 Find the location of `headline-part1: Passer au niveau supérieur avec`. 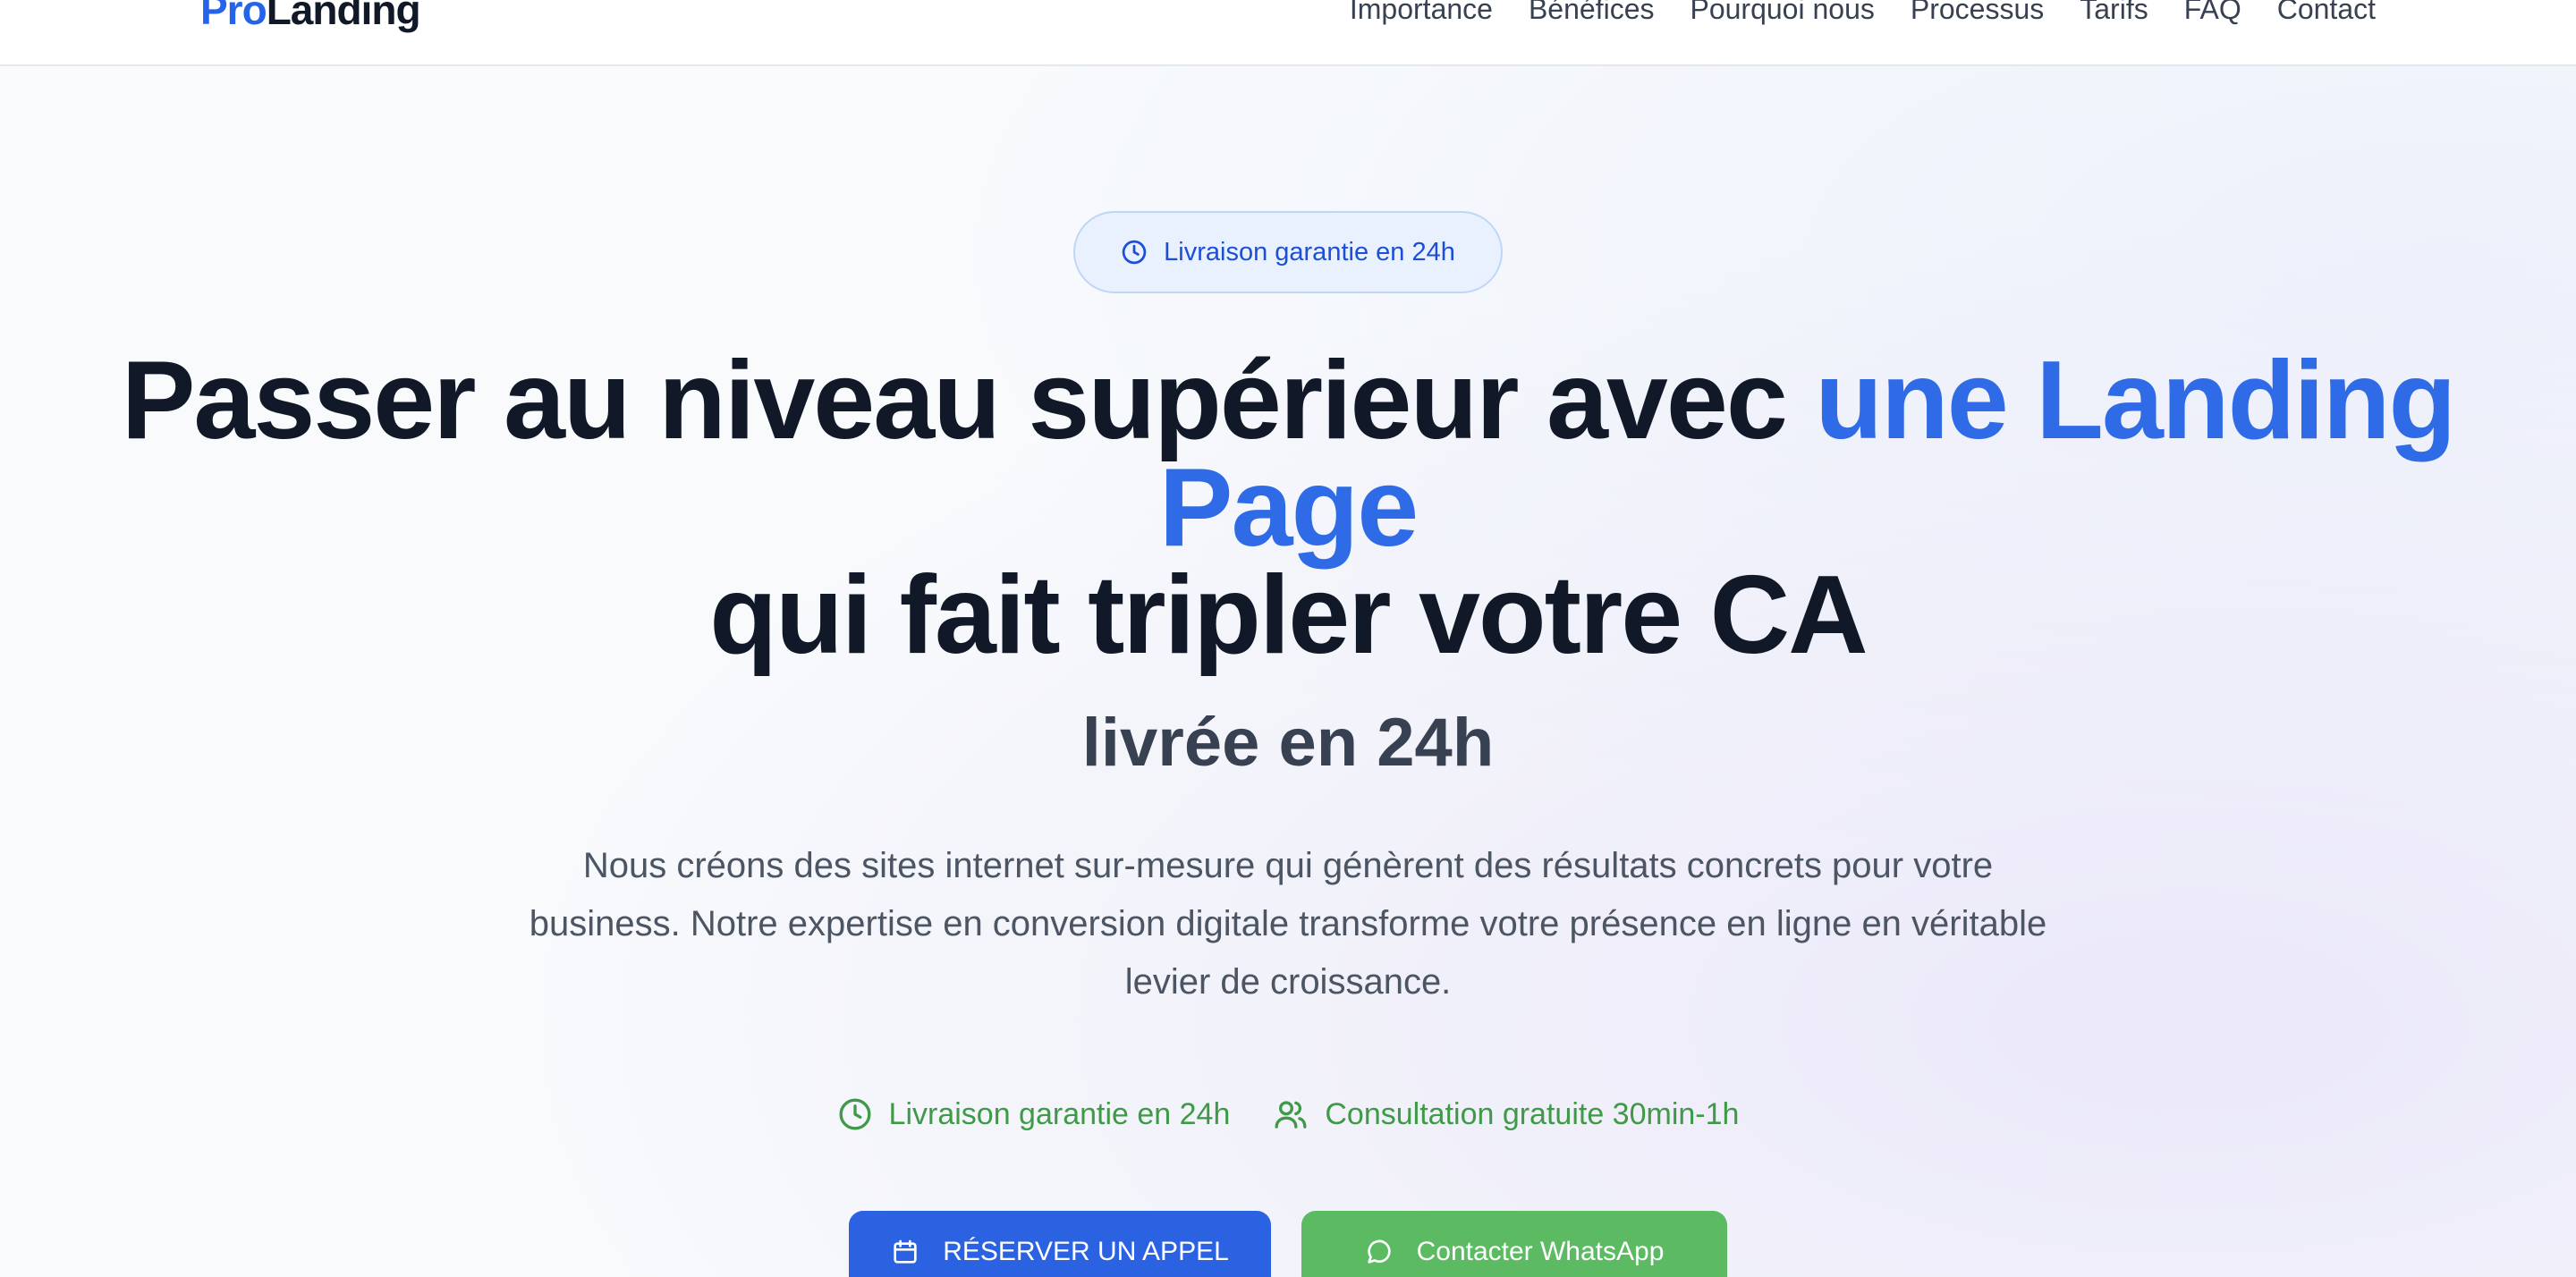

headline-part1: Passer au niveau supérieur avec is located at coordinates (968, 400).